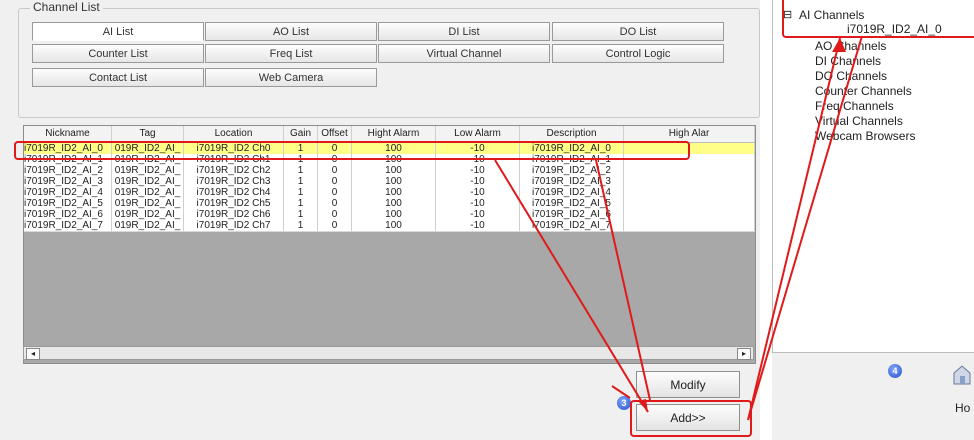 This screenshot has height=440, width=974. Describe the element at coordinates (478, 134) in the screenshot. I see `column-header: Low Alarm` at that location.